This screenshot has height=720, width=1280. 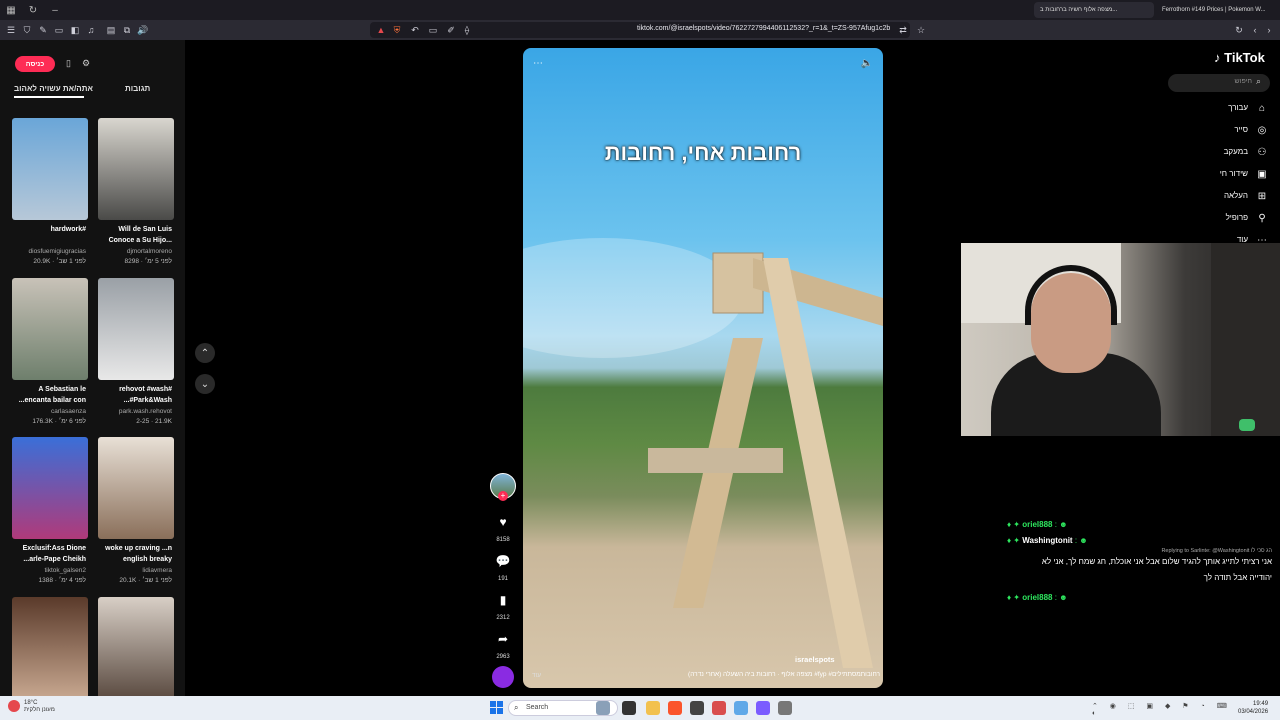 I want to click on windows-taskbar, so click(x=640, y=708).